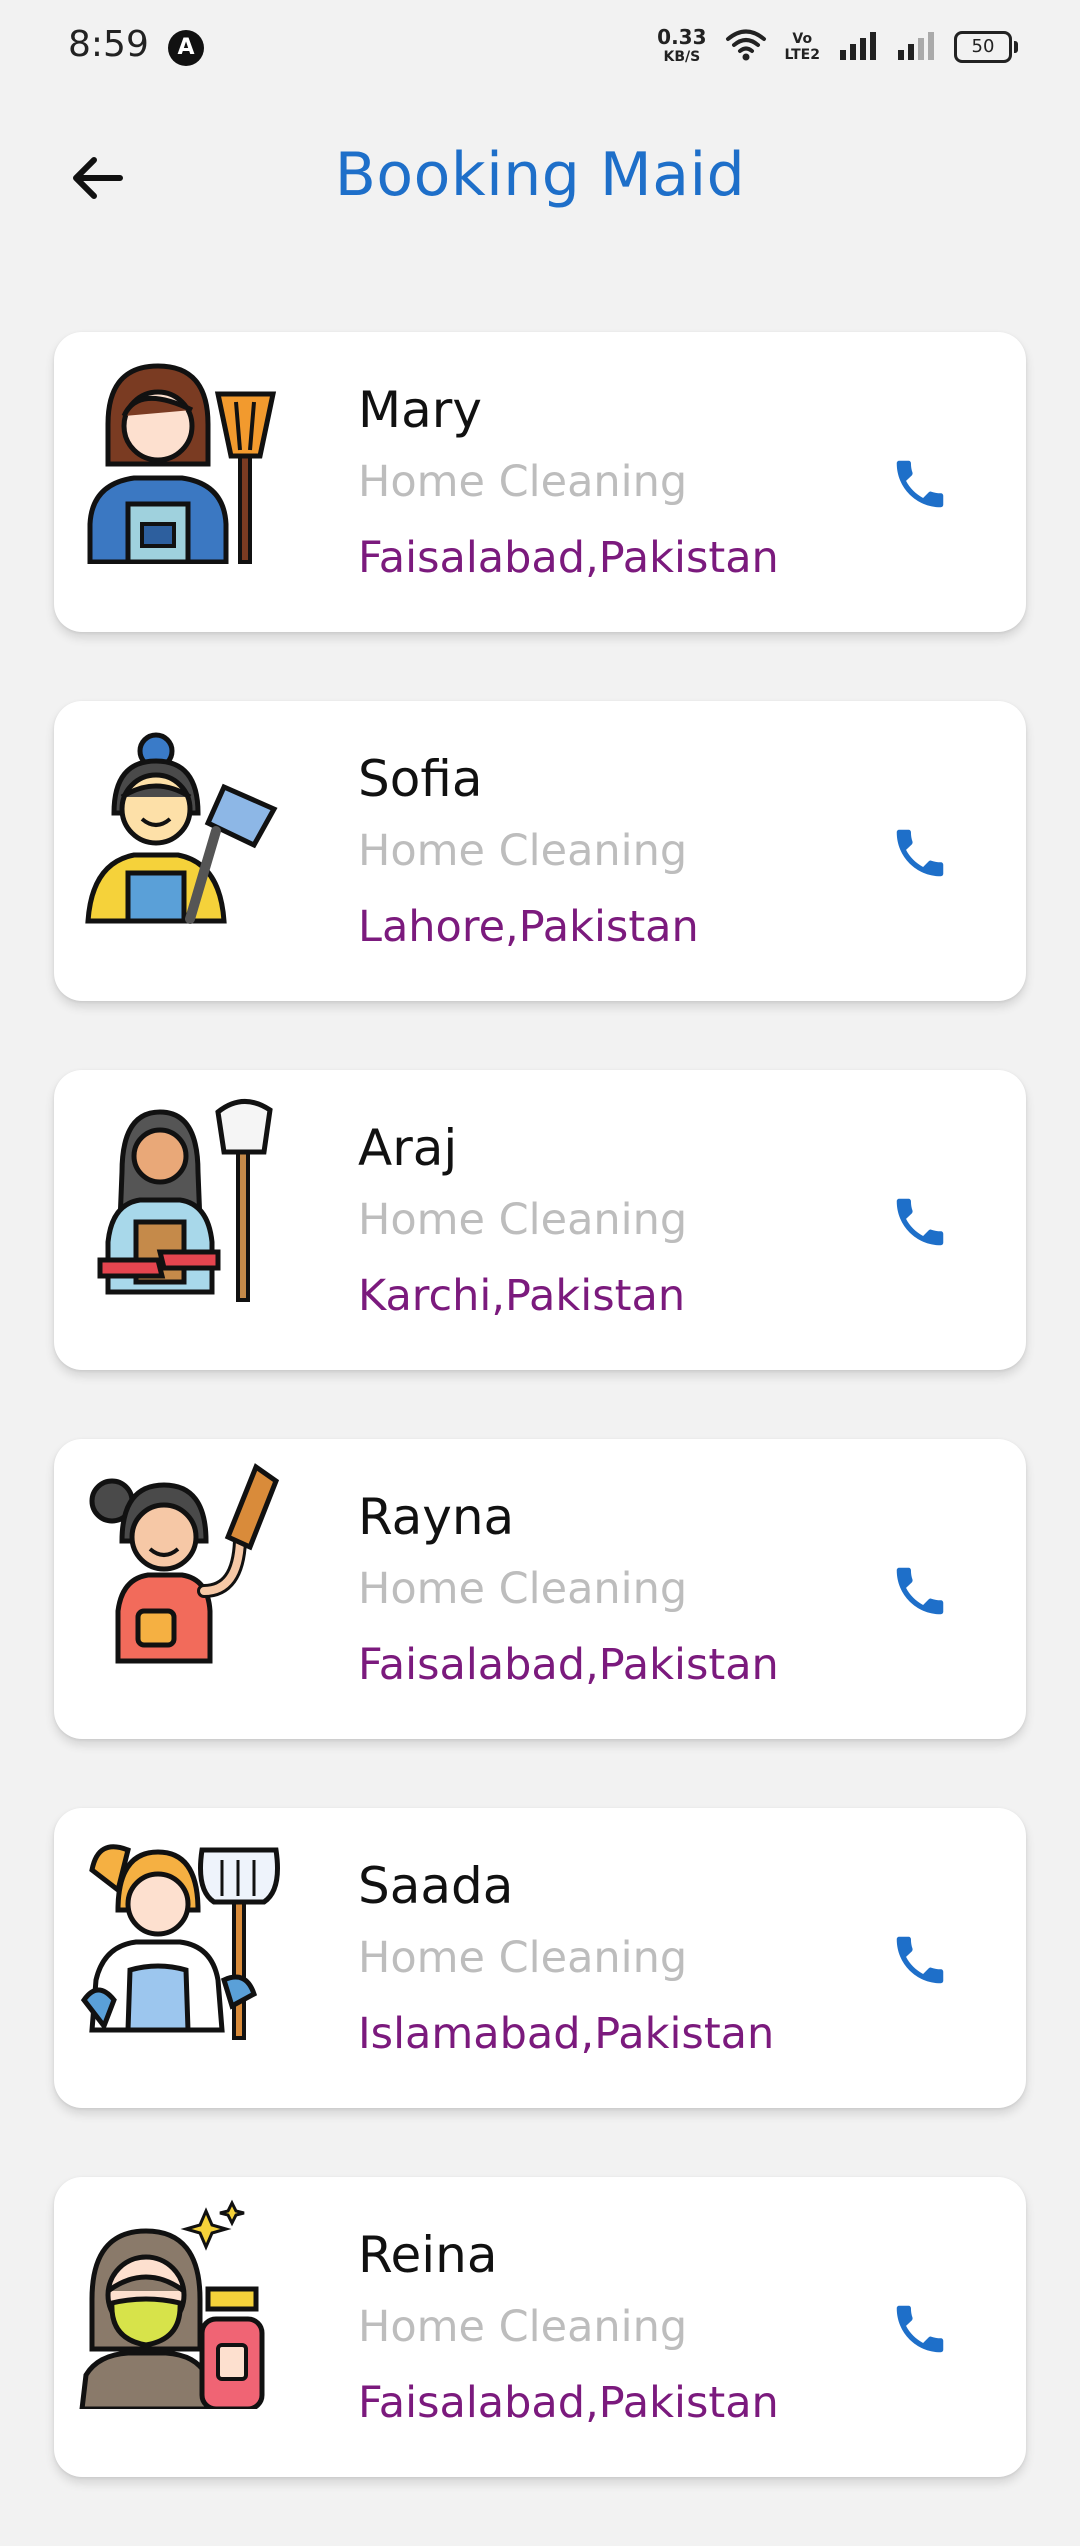  What do you see at coordinates (186, 48) in the screenshot?
I see `notification-badge-icon: A` at bounding box center [186, 48].